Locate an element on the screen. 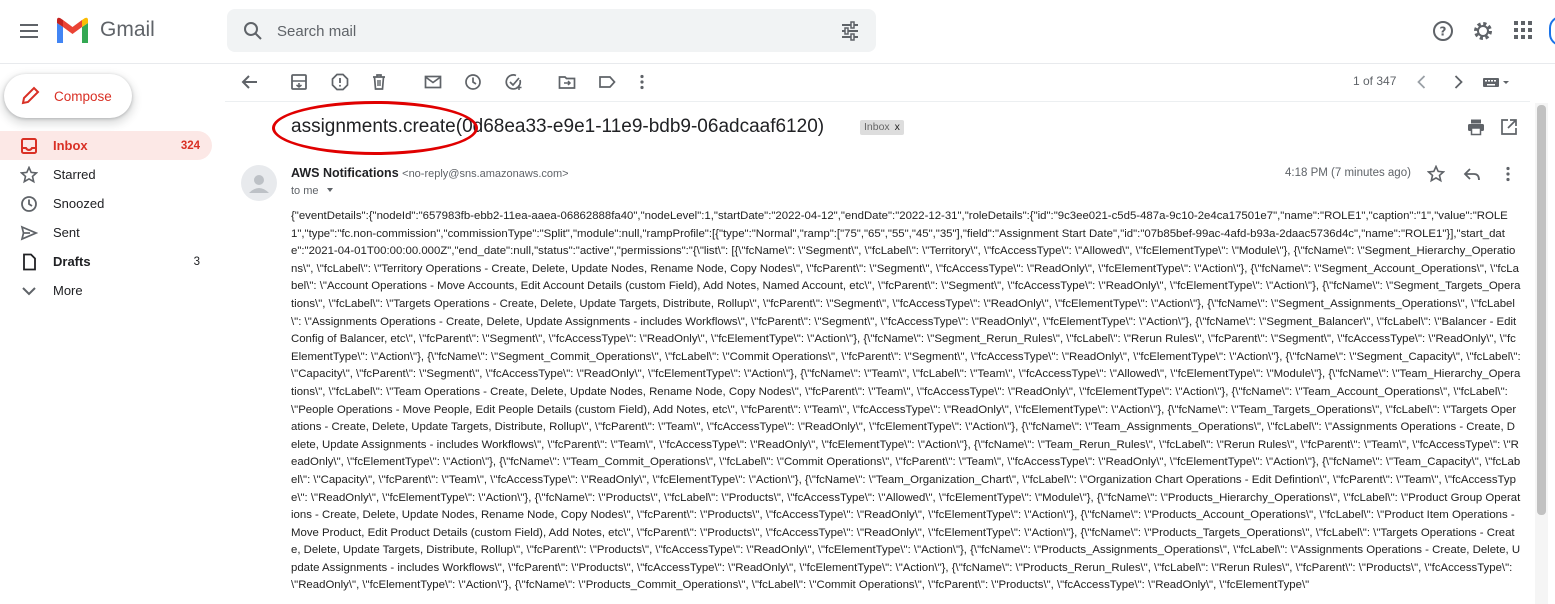 Image resolution: width=1555 pixels, height=604 pixels. chevron-down-icon is located at coordinates (29, 291).